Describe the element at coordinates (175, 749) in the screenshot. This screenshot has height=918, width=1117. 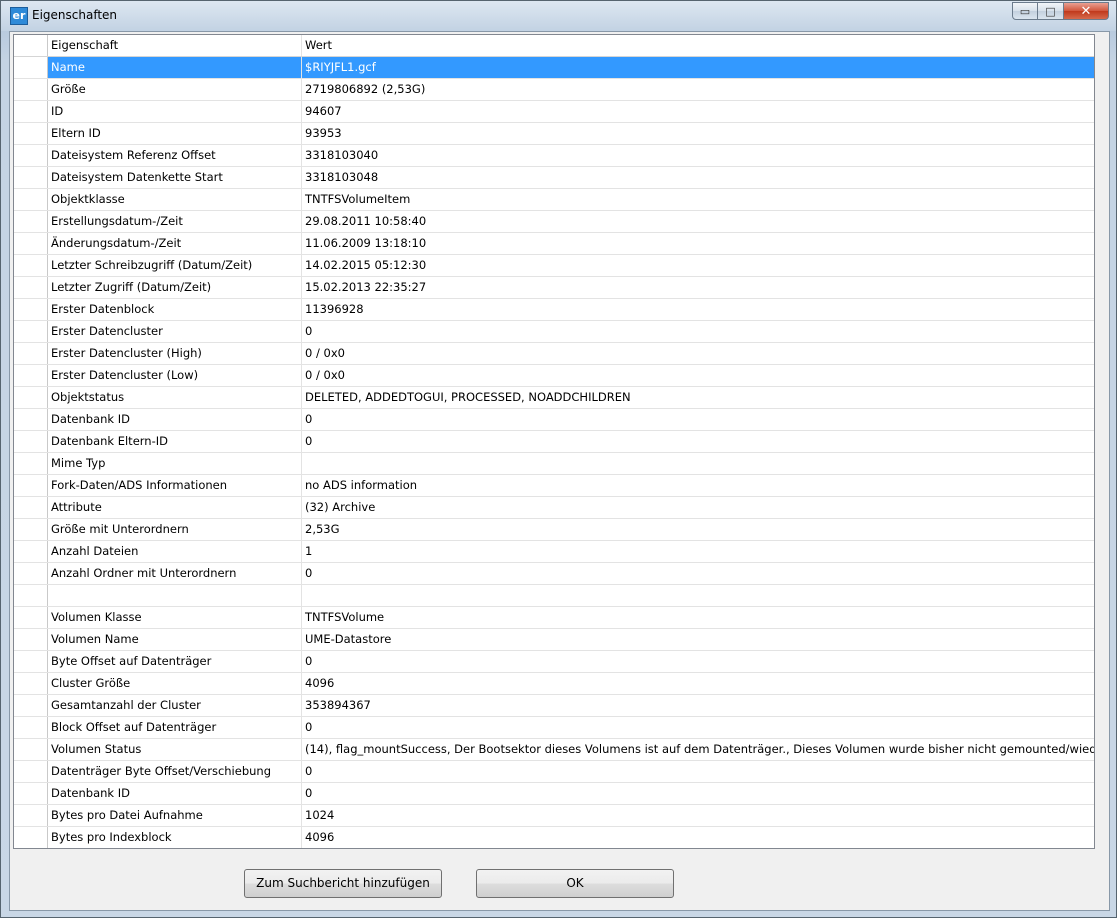
I see `property-name-cell: Volumen Status` at that location.